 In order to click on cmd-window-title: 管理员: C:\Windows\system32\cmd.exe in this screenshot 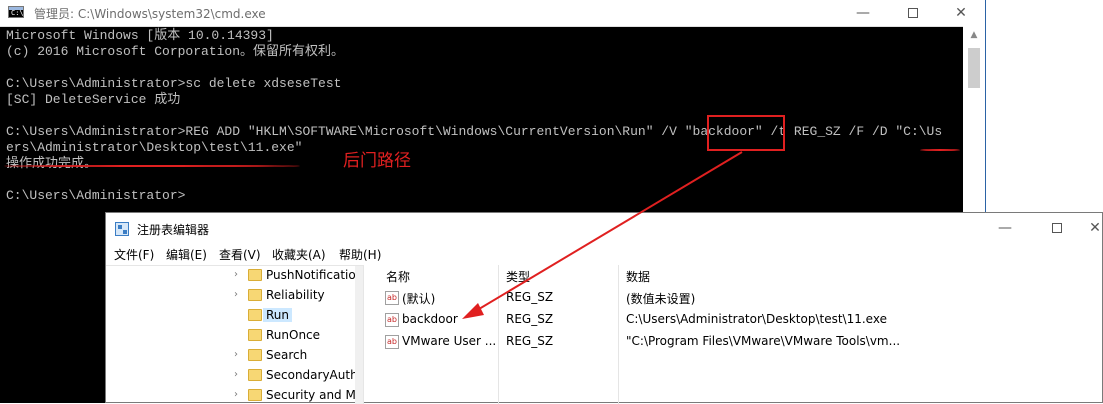, I will do `click(150, 14)`.